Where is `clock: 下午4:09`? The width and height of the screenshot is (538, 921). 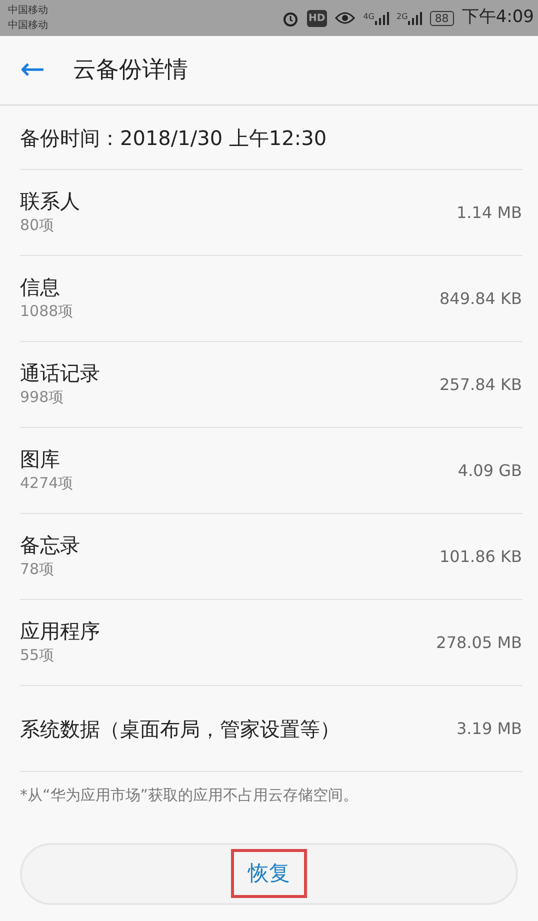
clock: 下午4:09 is located at coordinates (498, 18).